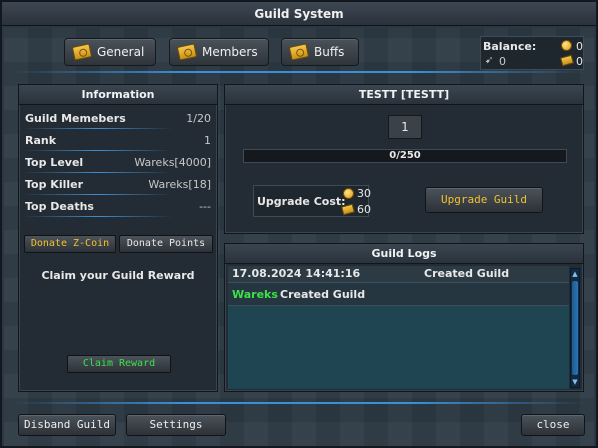 Image resolution: width=598 pixels, height=448 pixels. Describe the element at coordinates (579, 61) in the screenshot. I see `balance-tickets: 0` at that location.